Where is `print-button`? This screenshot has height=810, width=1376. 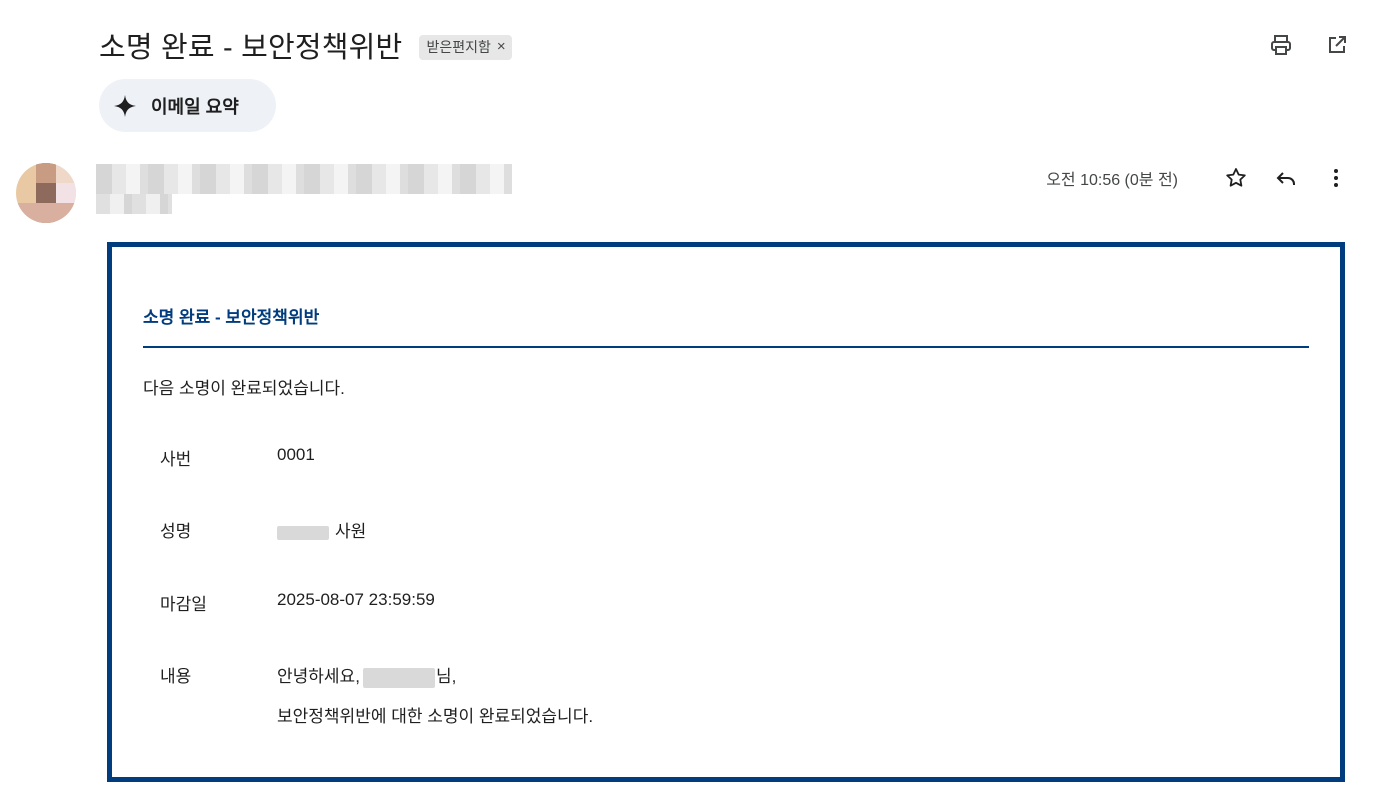
print-button is located at coordinates (1281, 45).